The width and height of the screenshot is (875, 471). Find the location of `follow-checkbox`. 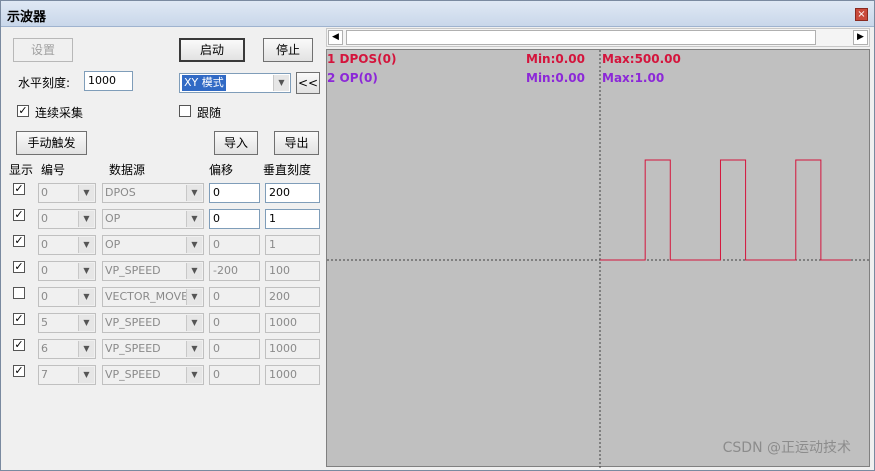

follow-checkbox is located at coordinates (185, 111).